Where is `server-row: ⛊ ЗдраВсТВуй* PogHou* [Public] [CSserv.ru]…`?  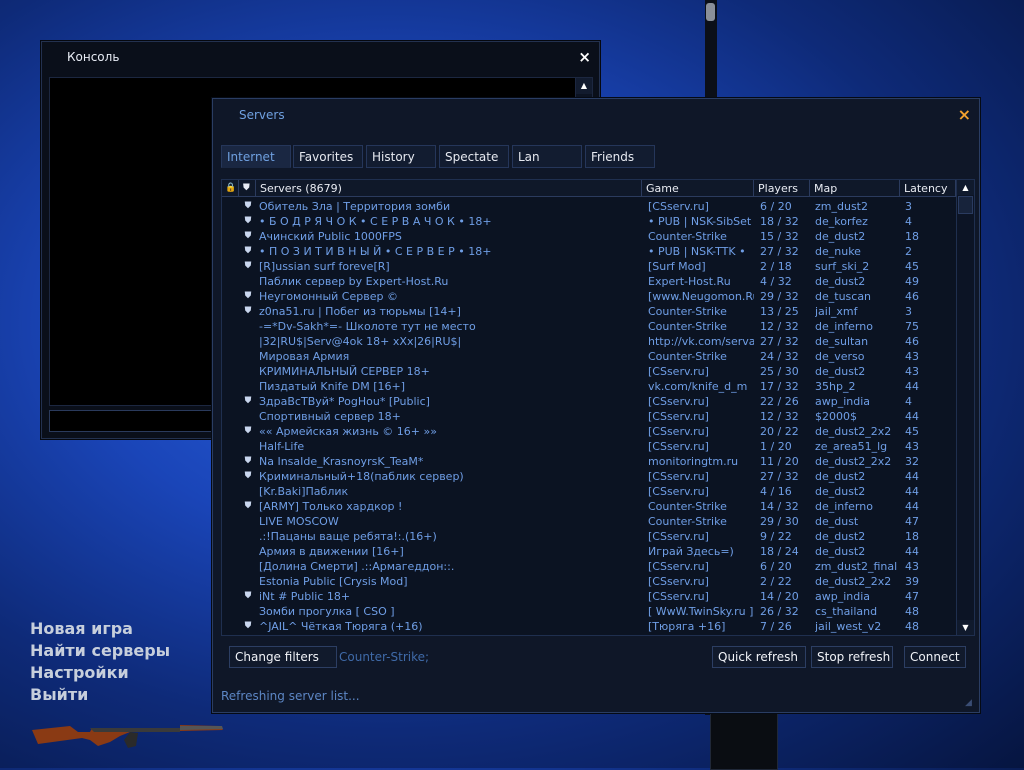 server-row: ⛊ ЗдраВсТВуй* PogHou* [Public] [CSserv.ru]… is located at coordinates (589, 401).